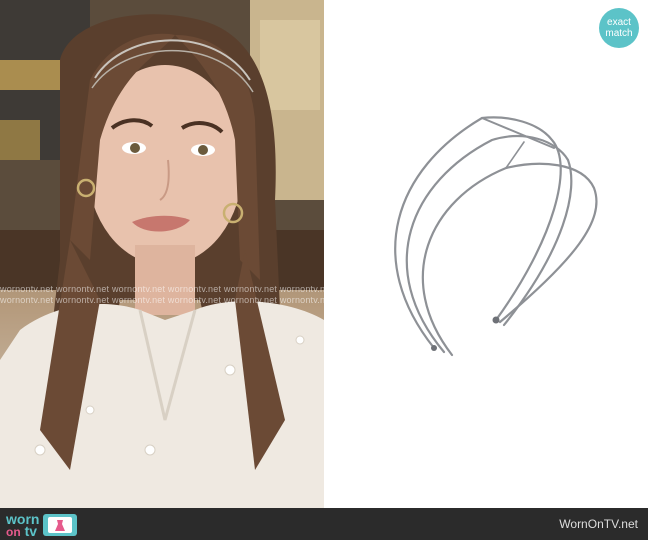 The height and width of the screenshot is (540, 648). Describe the element at coordinates (82, 289) in the screenshot. I see `watermark-text-2: wornontv.net` at that location.